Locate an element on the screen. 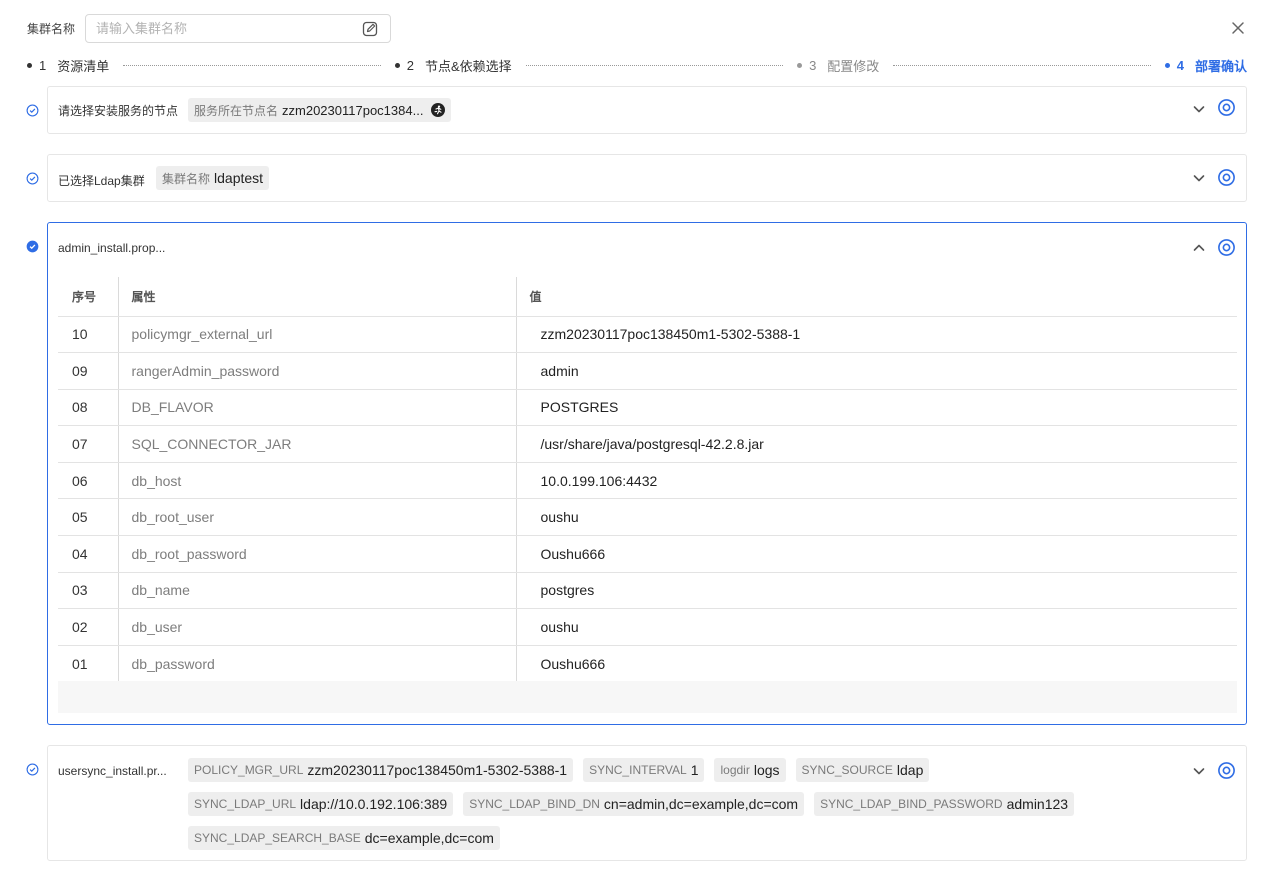 The height and width of the screenshot is (874, 1268). cluster-name-input is located at coordinates (238, 28).